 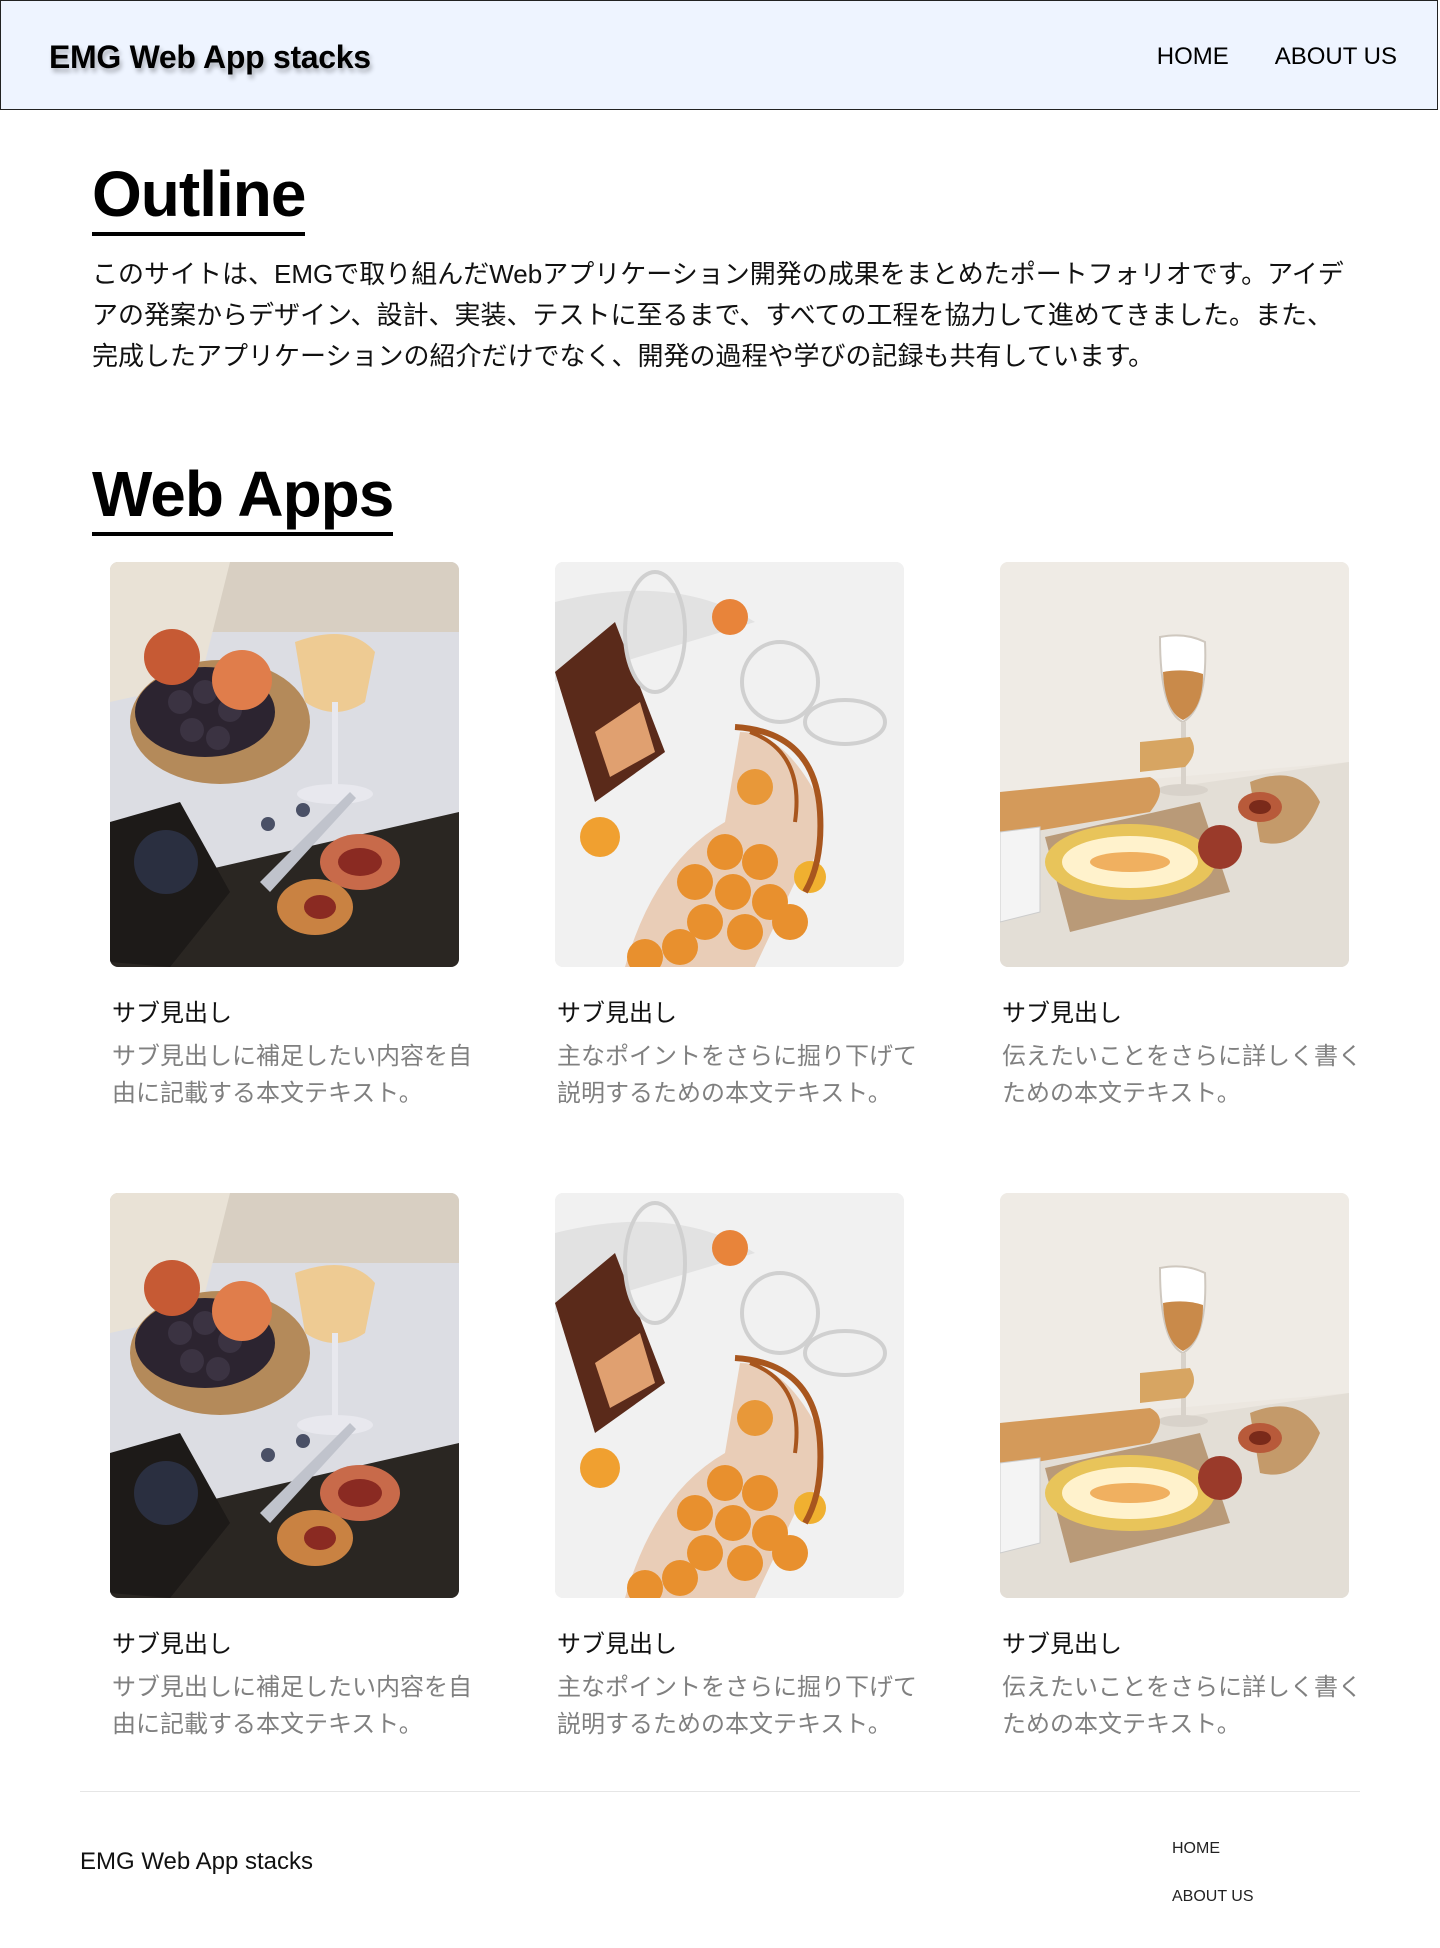 What do you see at coordinates (243, 499) in the screenshot?
I see `web-apps-heading: Web Apps` at bounding box center [243, 499].